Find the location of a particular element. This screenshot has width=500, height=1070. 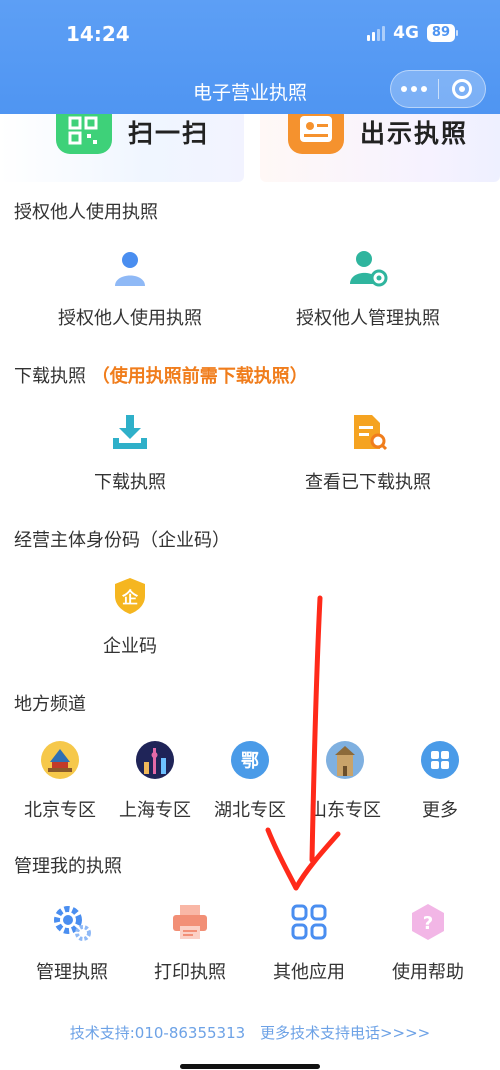

svg-text: 鄂 is located at coordinates (250, 761).